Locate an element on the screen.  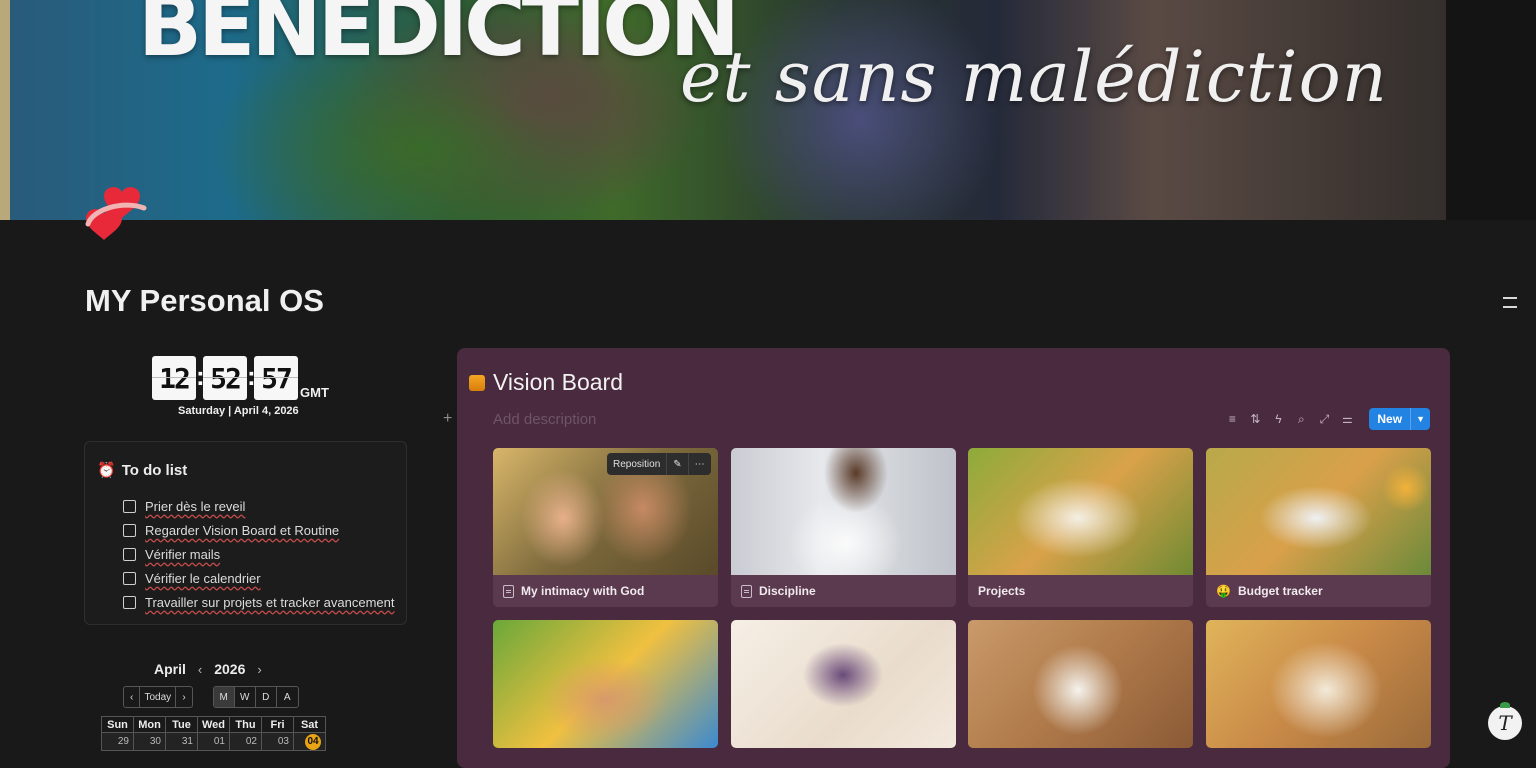
card-caption: Discipline is located at coordinates (843, 591).